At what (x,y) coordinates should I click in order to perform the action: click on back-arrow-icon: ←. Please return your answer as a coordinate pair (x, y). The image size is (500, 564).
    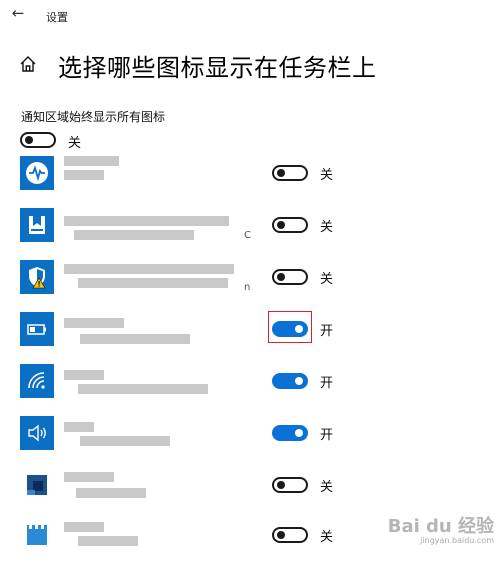
    Looking at the image, I should click on (18, 13).